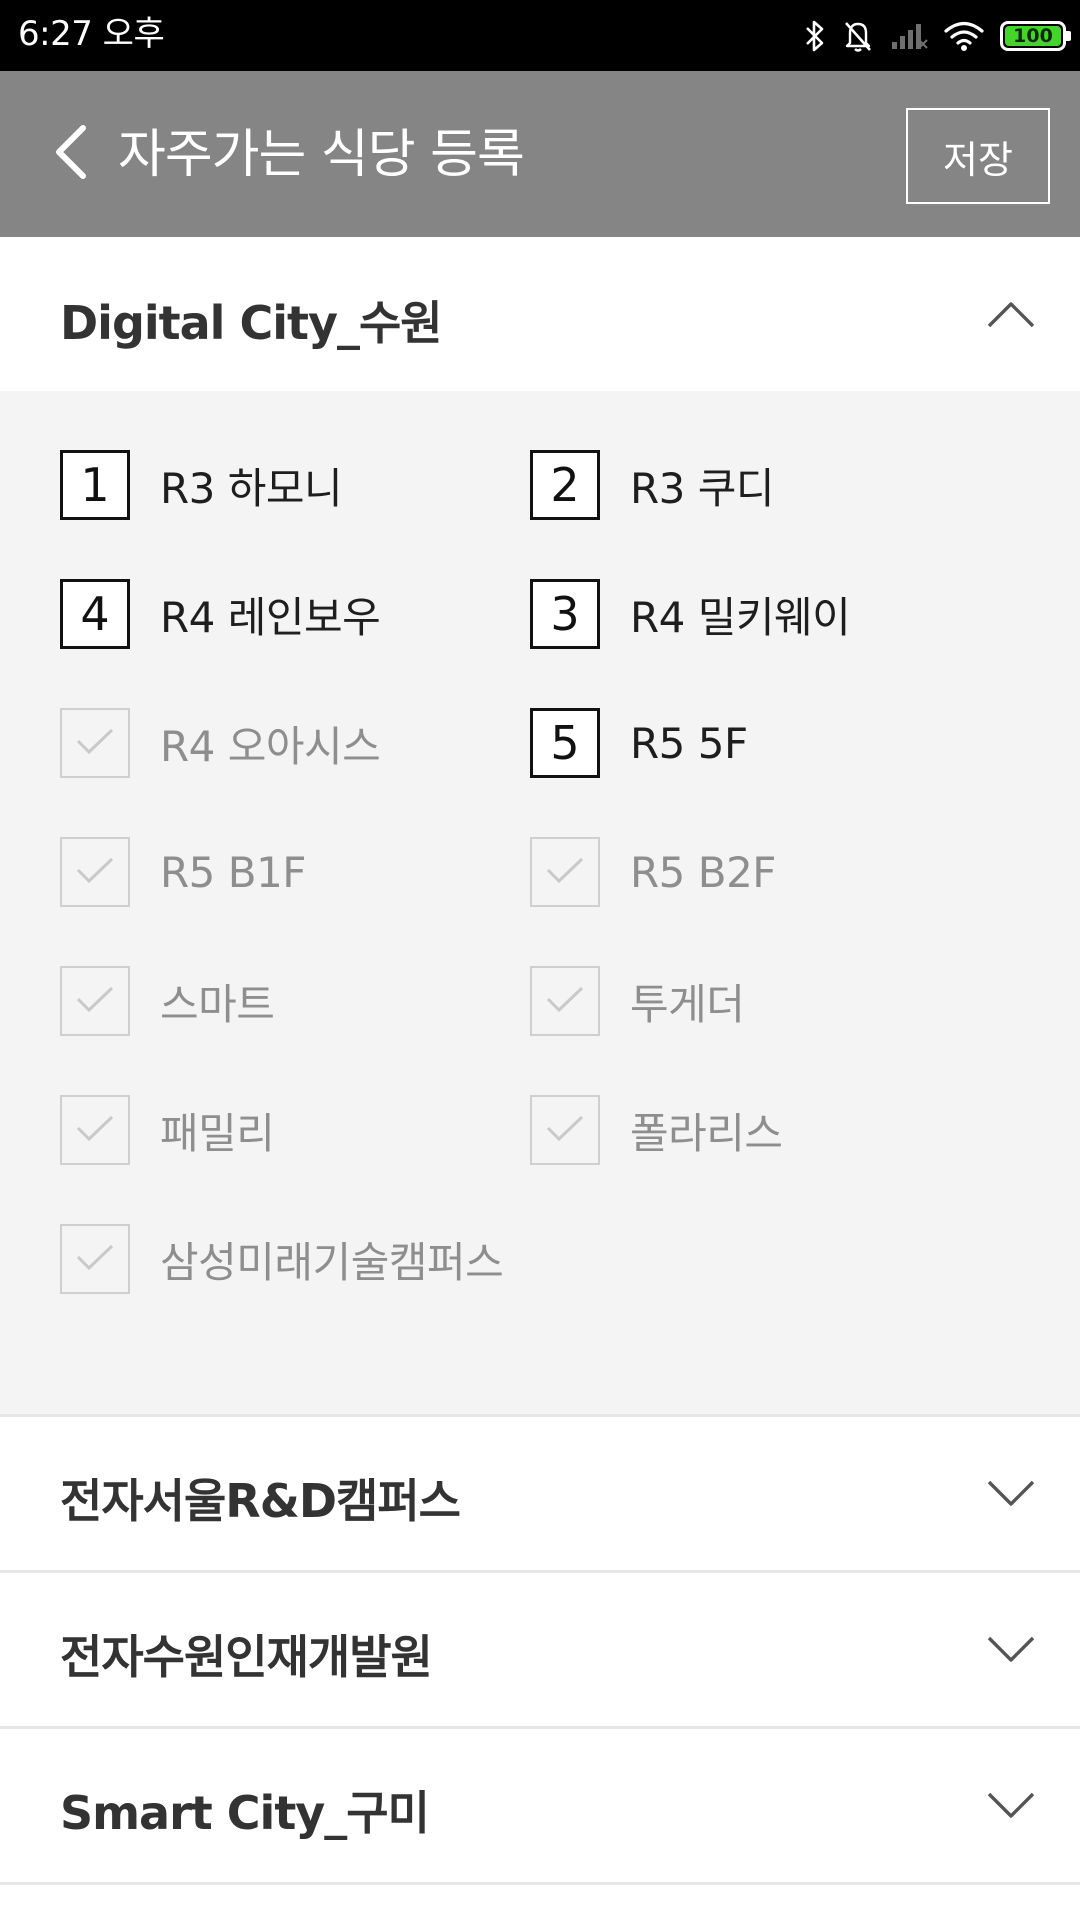 This screenshot has height=1920, width=1080. I want to click on app-header: 자주가는 식당 등록 저장, so click(540, 154).